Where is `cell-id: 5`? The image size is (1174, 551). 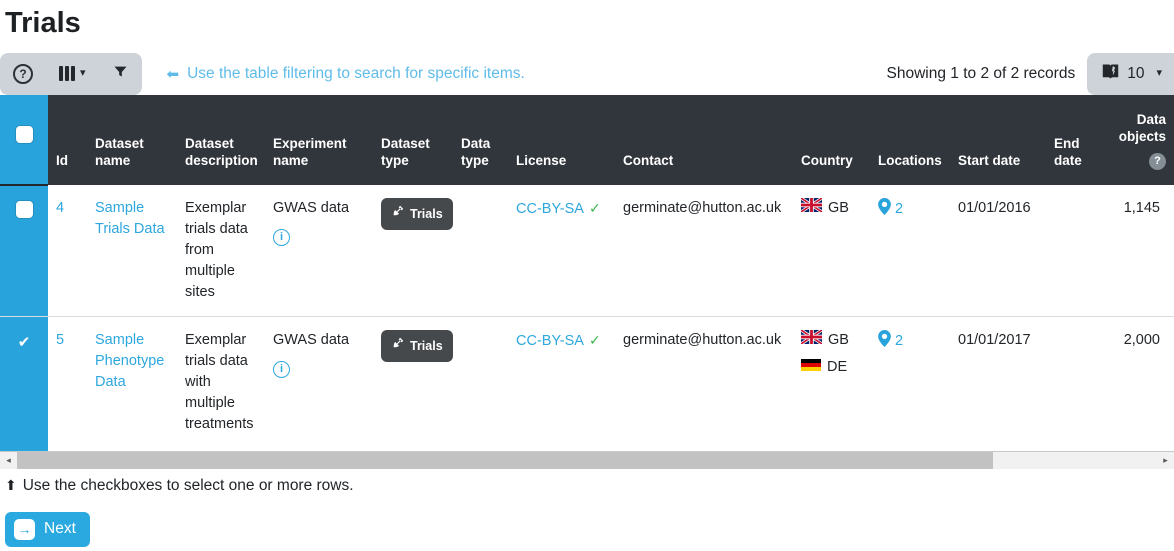
cell-id: 5 is located at coordinates (67, 383).